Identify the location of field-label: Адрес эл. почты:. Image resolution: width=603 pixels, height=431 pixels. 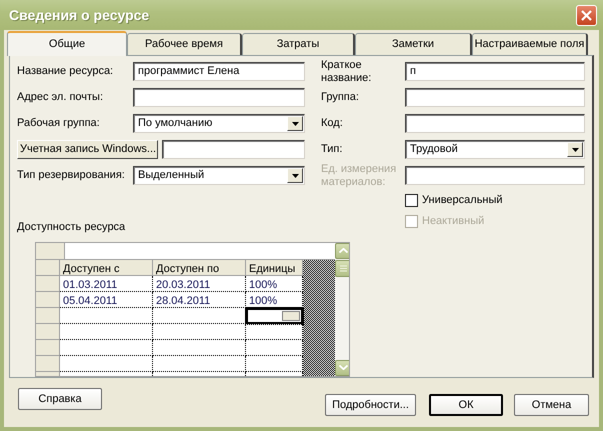
(60, 98).